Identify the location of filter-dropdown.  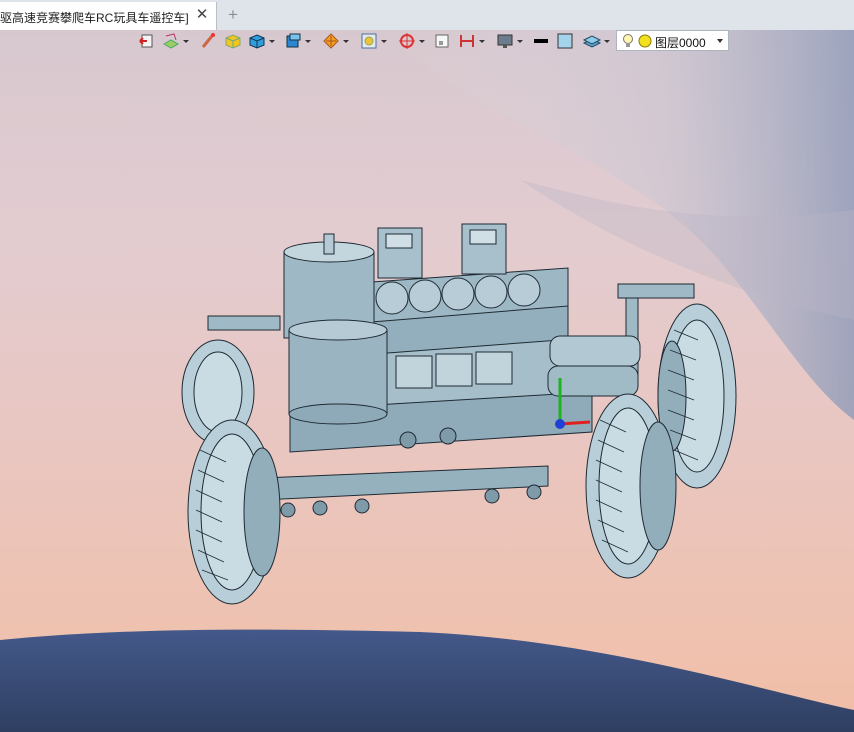
(346, 41).